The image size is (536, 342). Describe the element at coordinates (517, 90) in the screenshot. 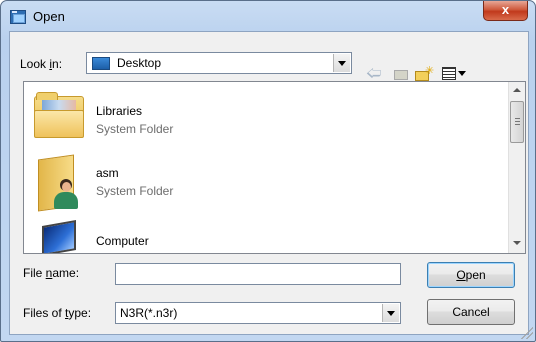

I see `scroll-up-icon` at that location.